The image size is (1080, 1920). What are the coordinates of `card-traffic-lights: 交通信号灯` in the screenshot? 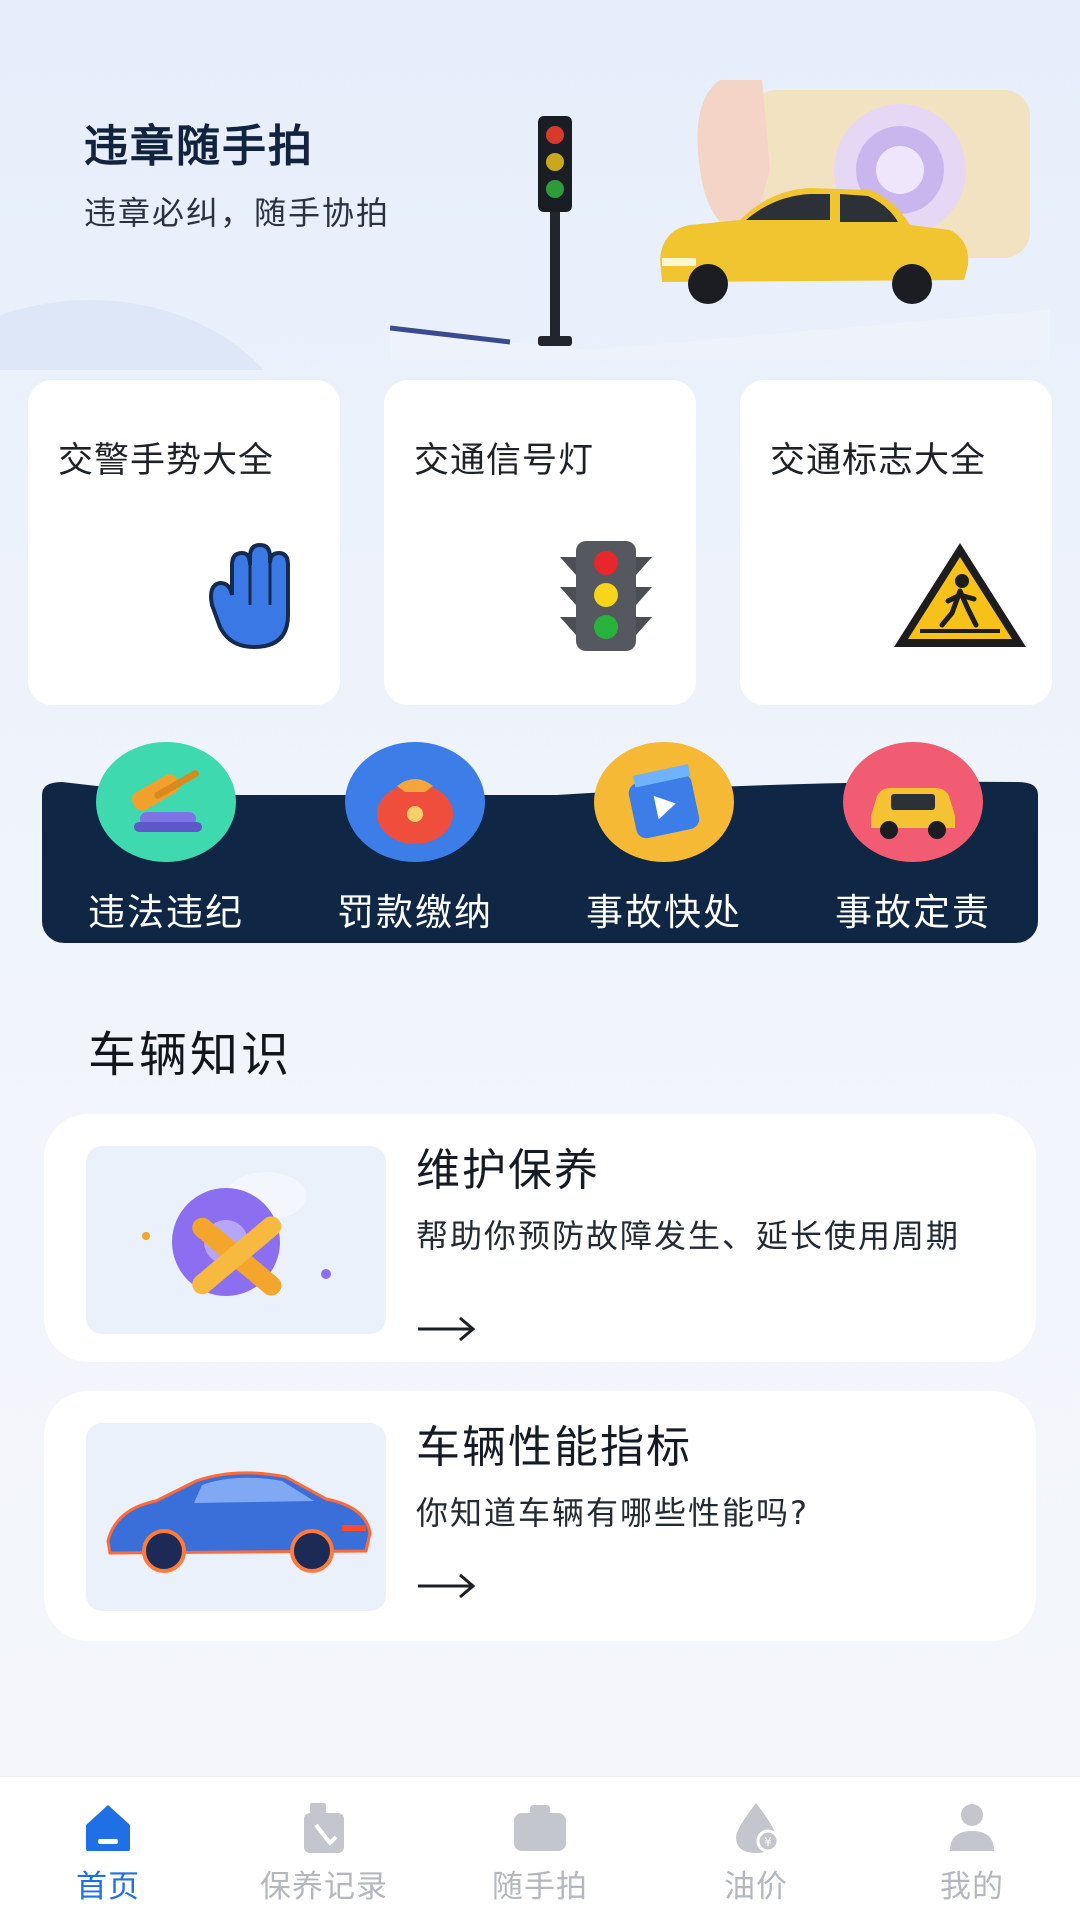 It's located at (540, 542).